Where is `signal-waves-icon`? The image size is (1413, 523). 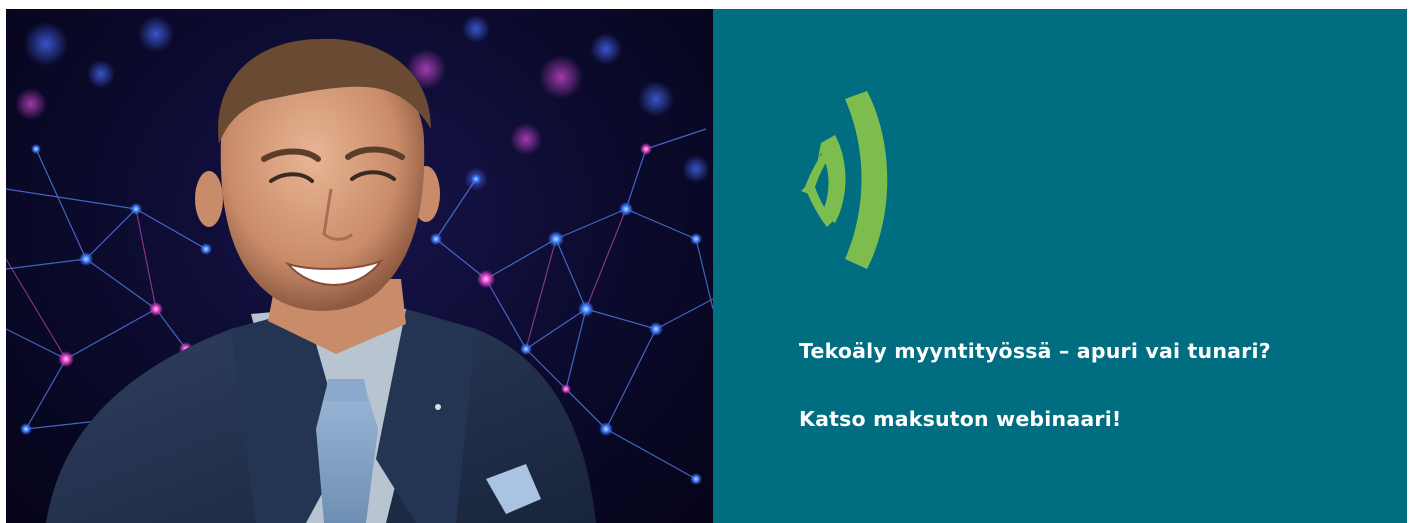 signal-waves-icon is located at coordinates (844, 180).